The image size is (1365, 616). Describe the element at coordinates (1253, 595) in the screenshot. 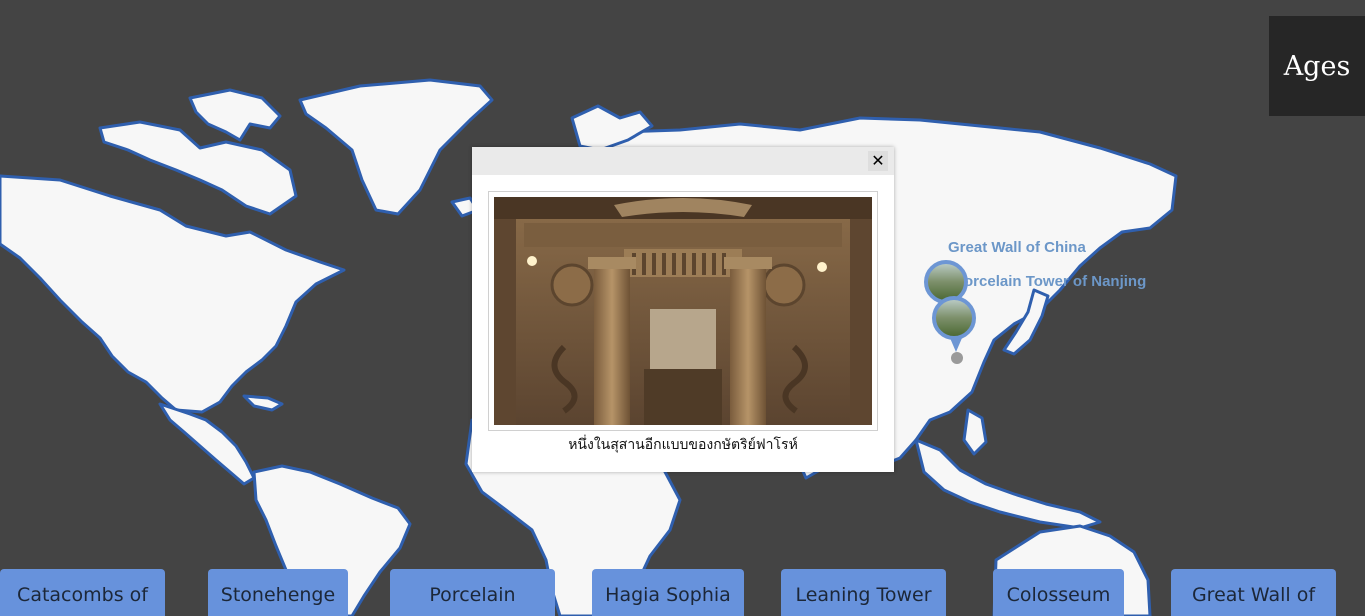

I see `tab-great-wall-label: Great Wall of` at that location.